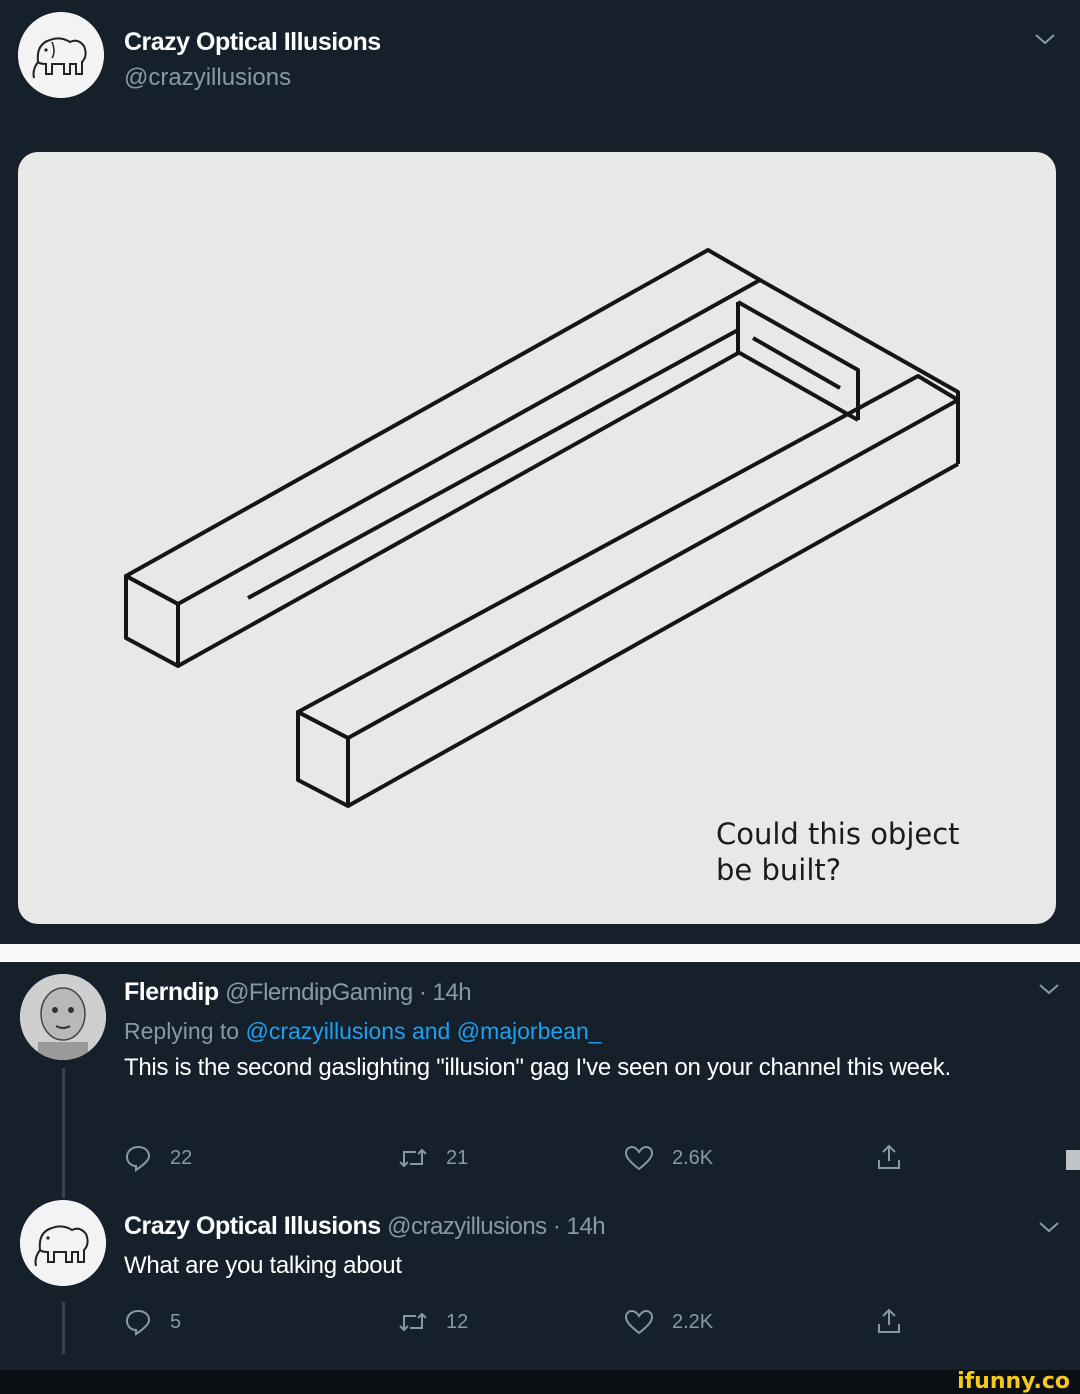  What do you see at coordinates (433, 1322) in the screenshot?
I see `retweet-button: 12` at bounding box center [433, 1322].